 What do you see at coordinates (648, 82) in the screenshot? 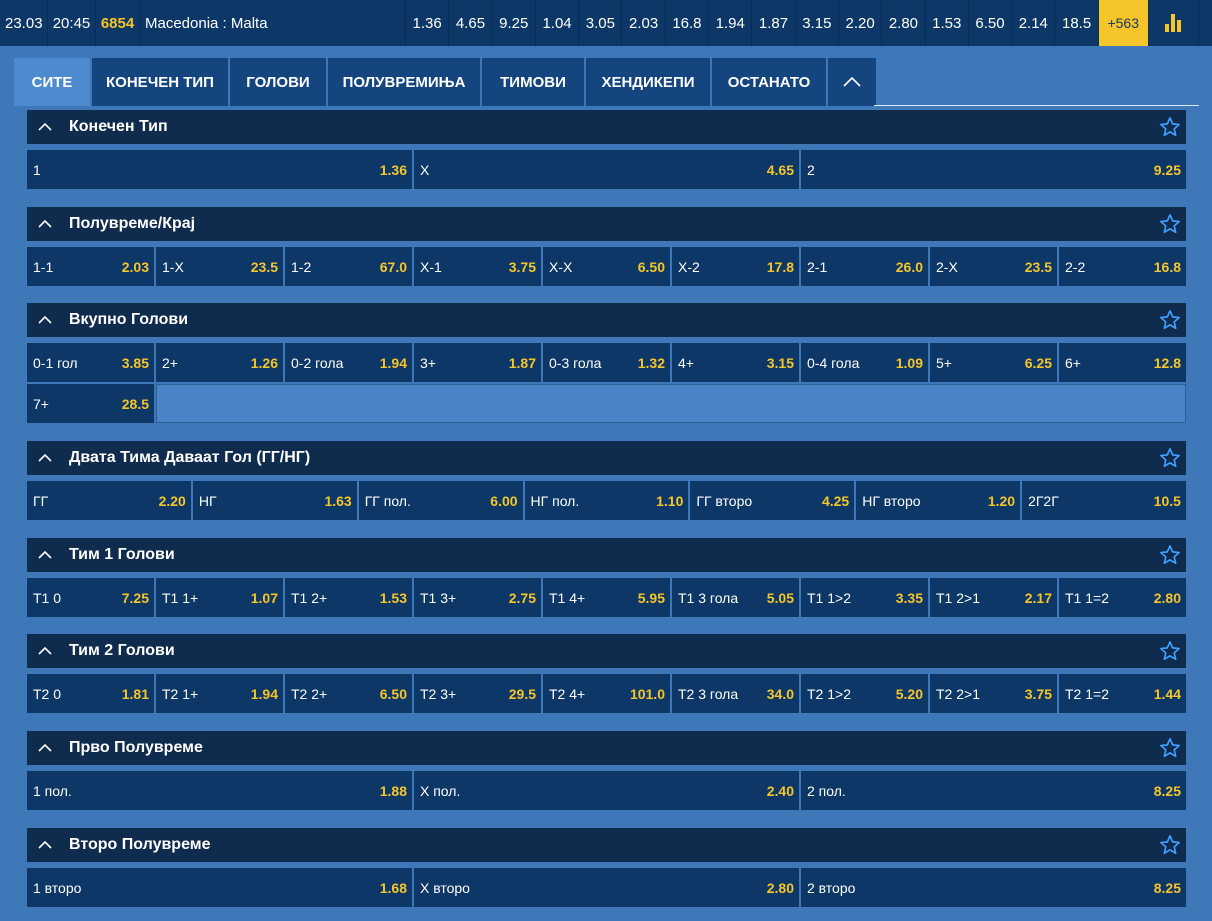
I see `tab-item: ХЕНДИКЕПИ` at bounding box center [648, 82].